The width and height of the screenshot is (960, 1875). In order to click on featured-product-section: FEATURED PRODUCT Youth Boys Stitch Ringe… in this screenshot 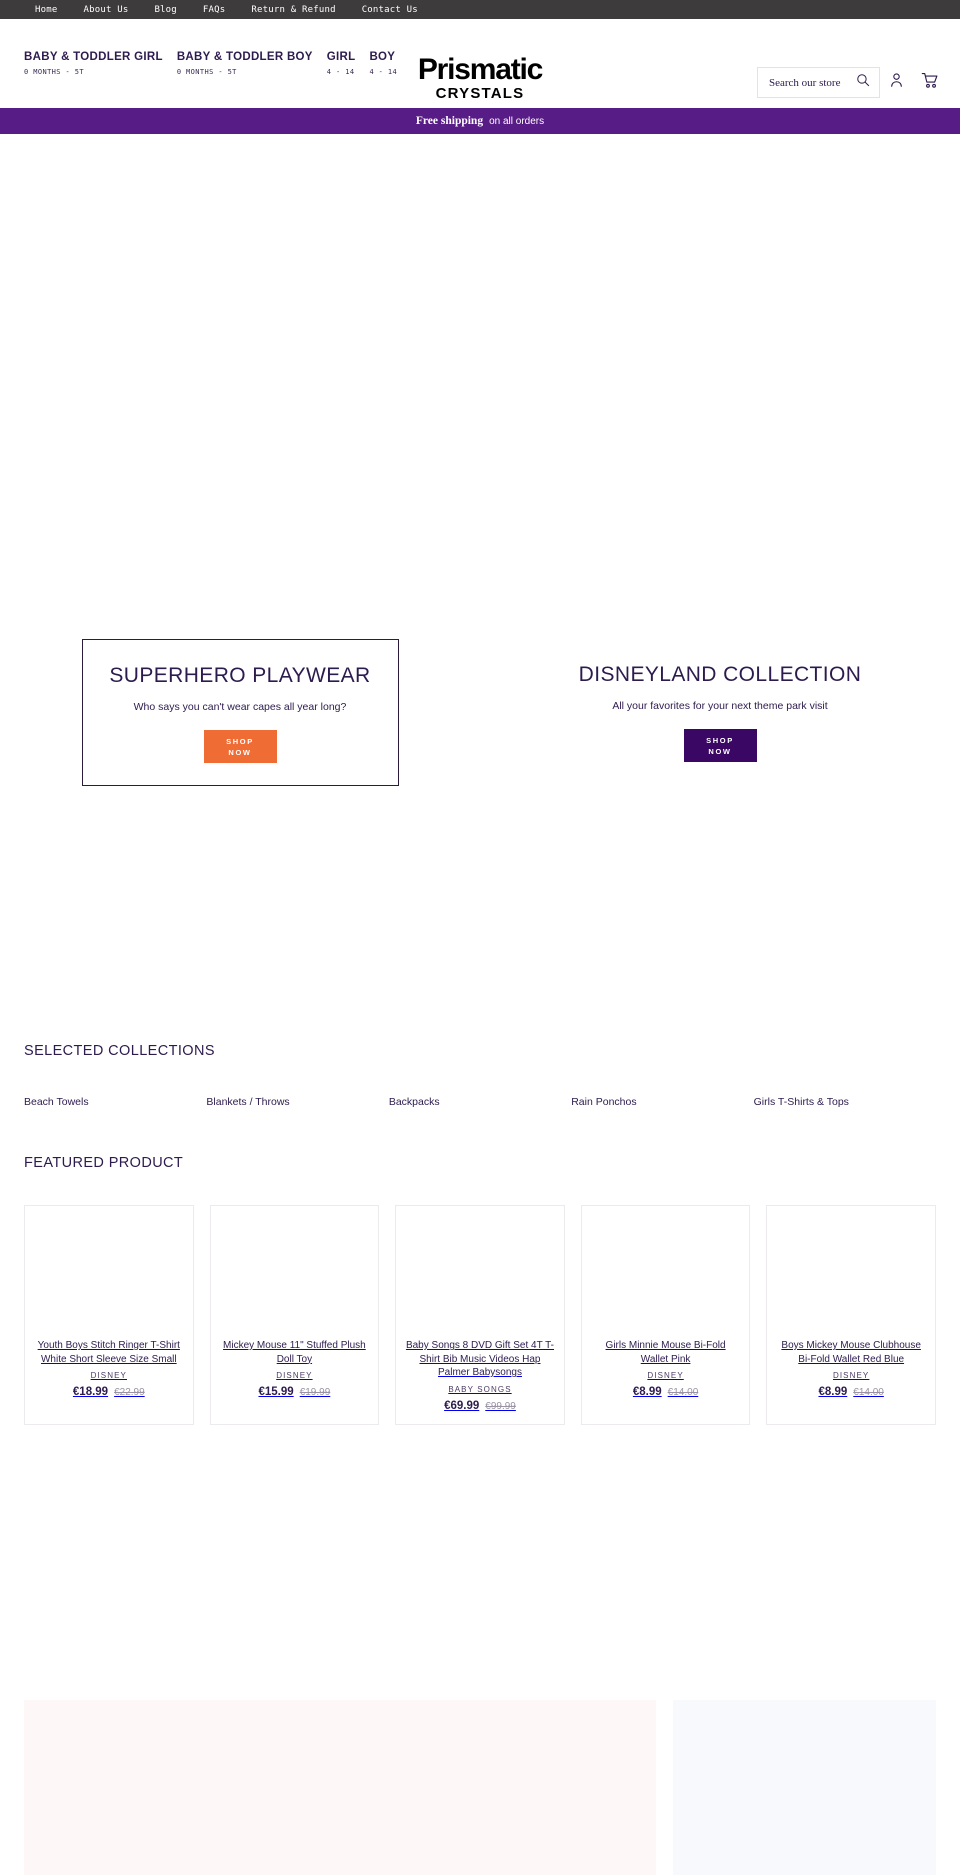, I will do `click(480, 1290)`.